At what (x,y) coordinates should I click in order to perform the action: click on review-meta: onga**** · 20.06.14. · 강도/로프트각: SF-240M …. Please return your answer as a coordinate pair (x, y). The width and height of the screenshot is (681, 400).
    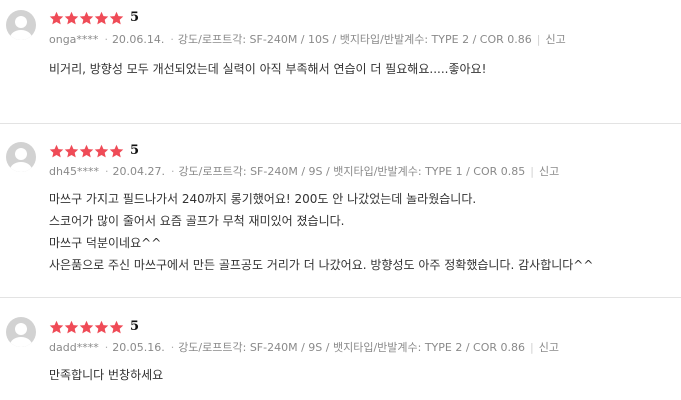
    Looking at the image, I should click on (307, 39).